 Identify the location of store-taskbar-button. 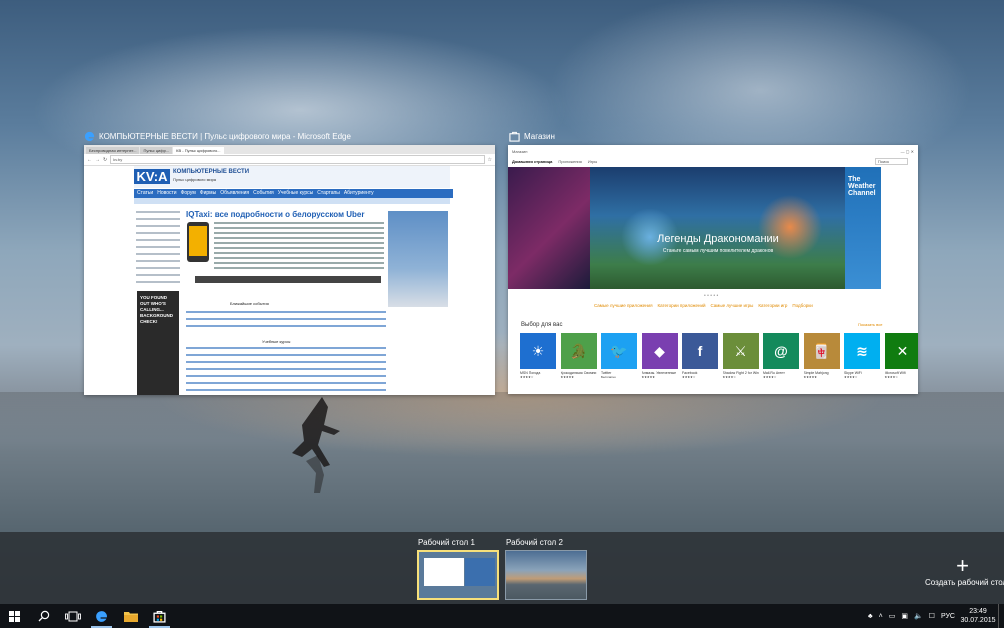
(159, 616).